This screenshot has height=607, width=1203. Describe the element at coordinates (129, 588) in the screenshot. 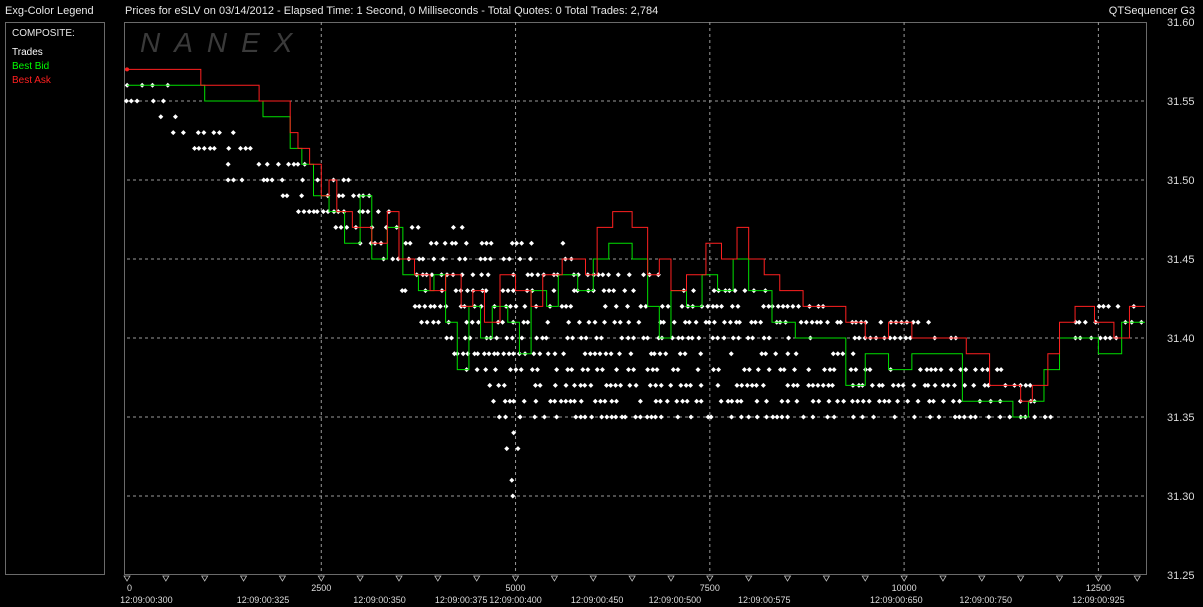

I see `x-tick-label: 0` at that location.